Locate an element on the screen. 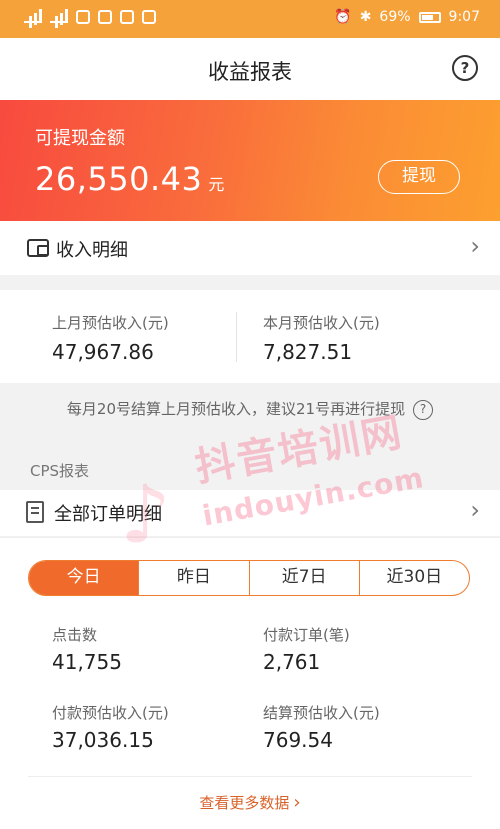  nfc-icon is located at coordinates (83, 17).